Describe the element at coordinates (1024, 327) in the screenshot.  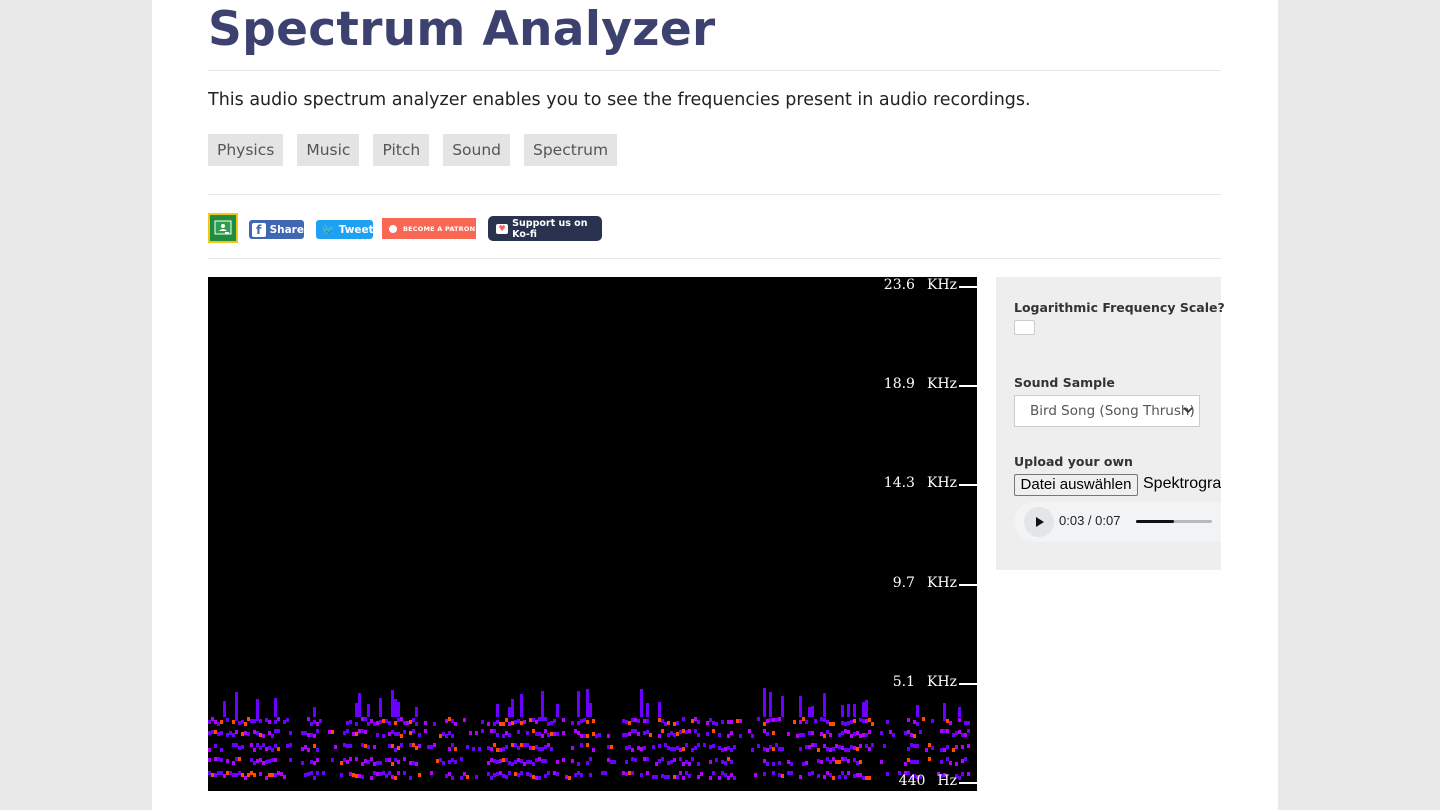
I see `log-scale-checkbox` at that location.